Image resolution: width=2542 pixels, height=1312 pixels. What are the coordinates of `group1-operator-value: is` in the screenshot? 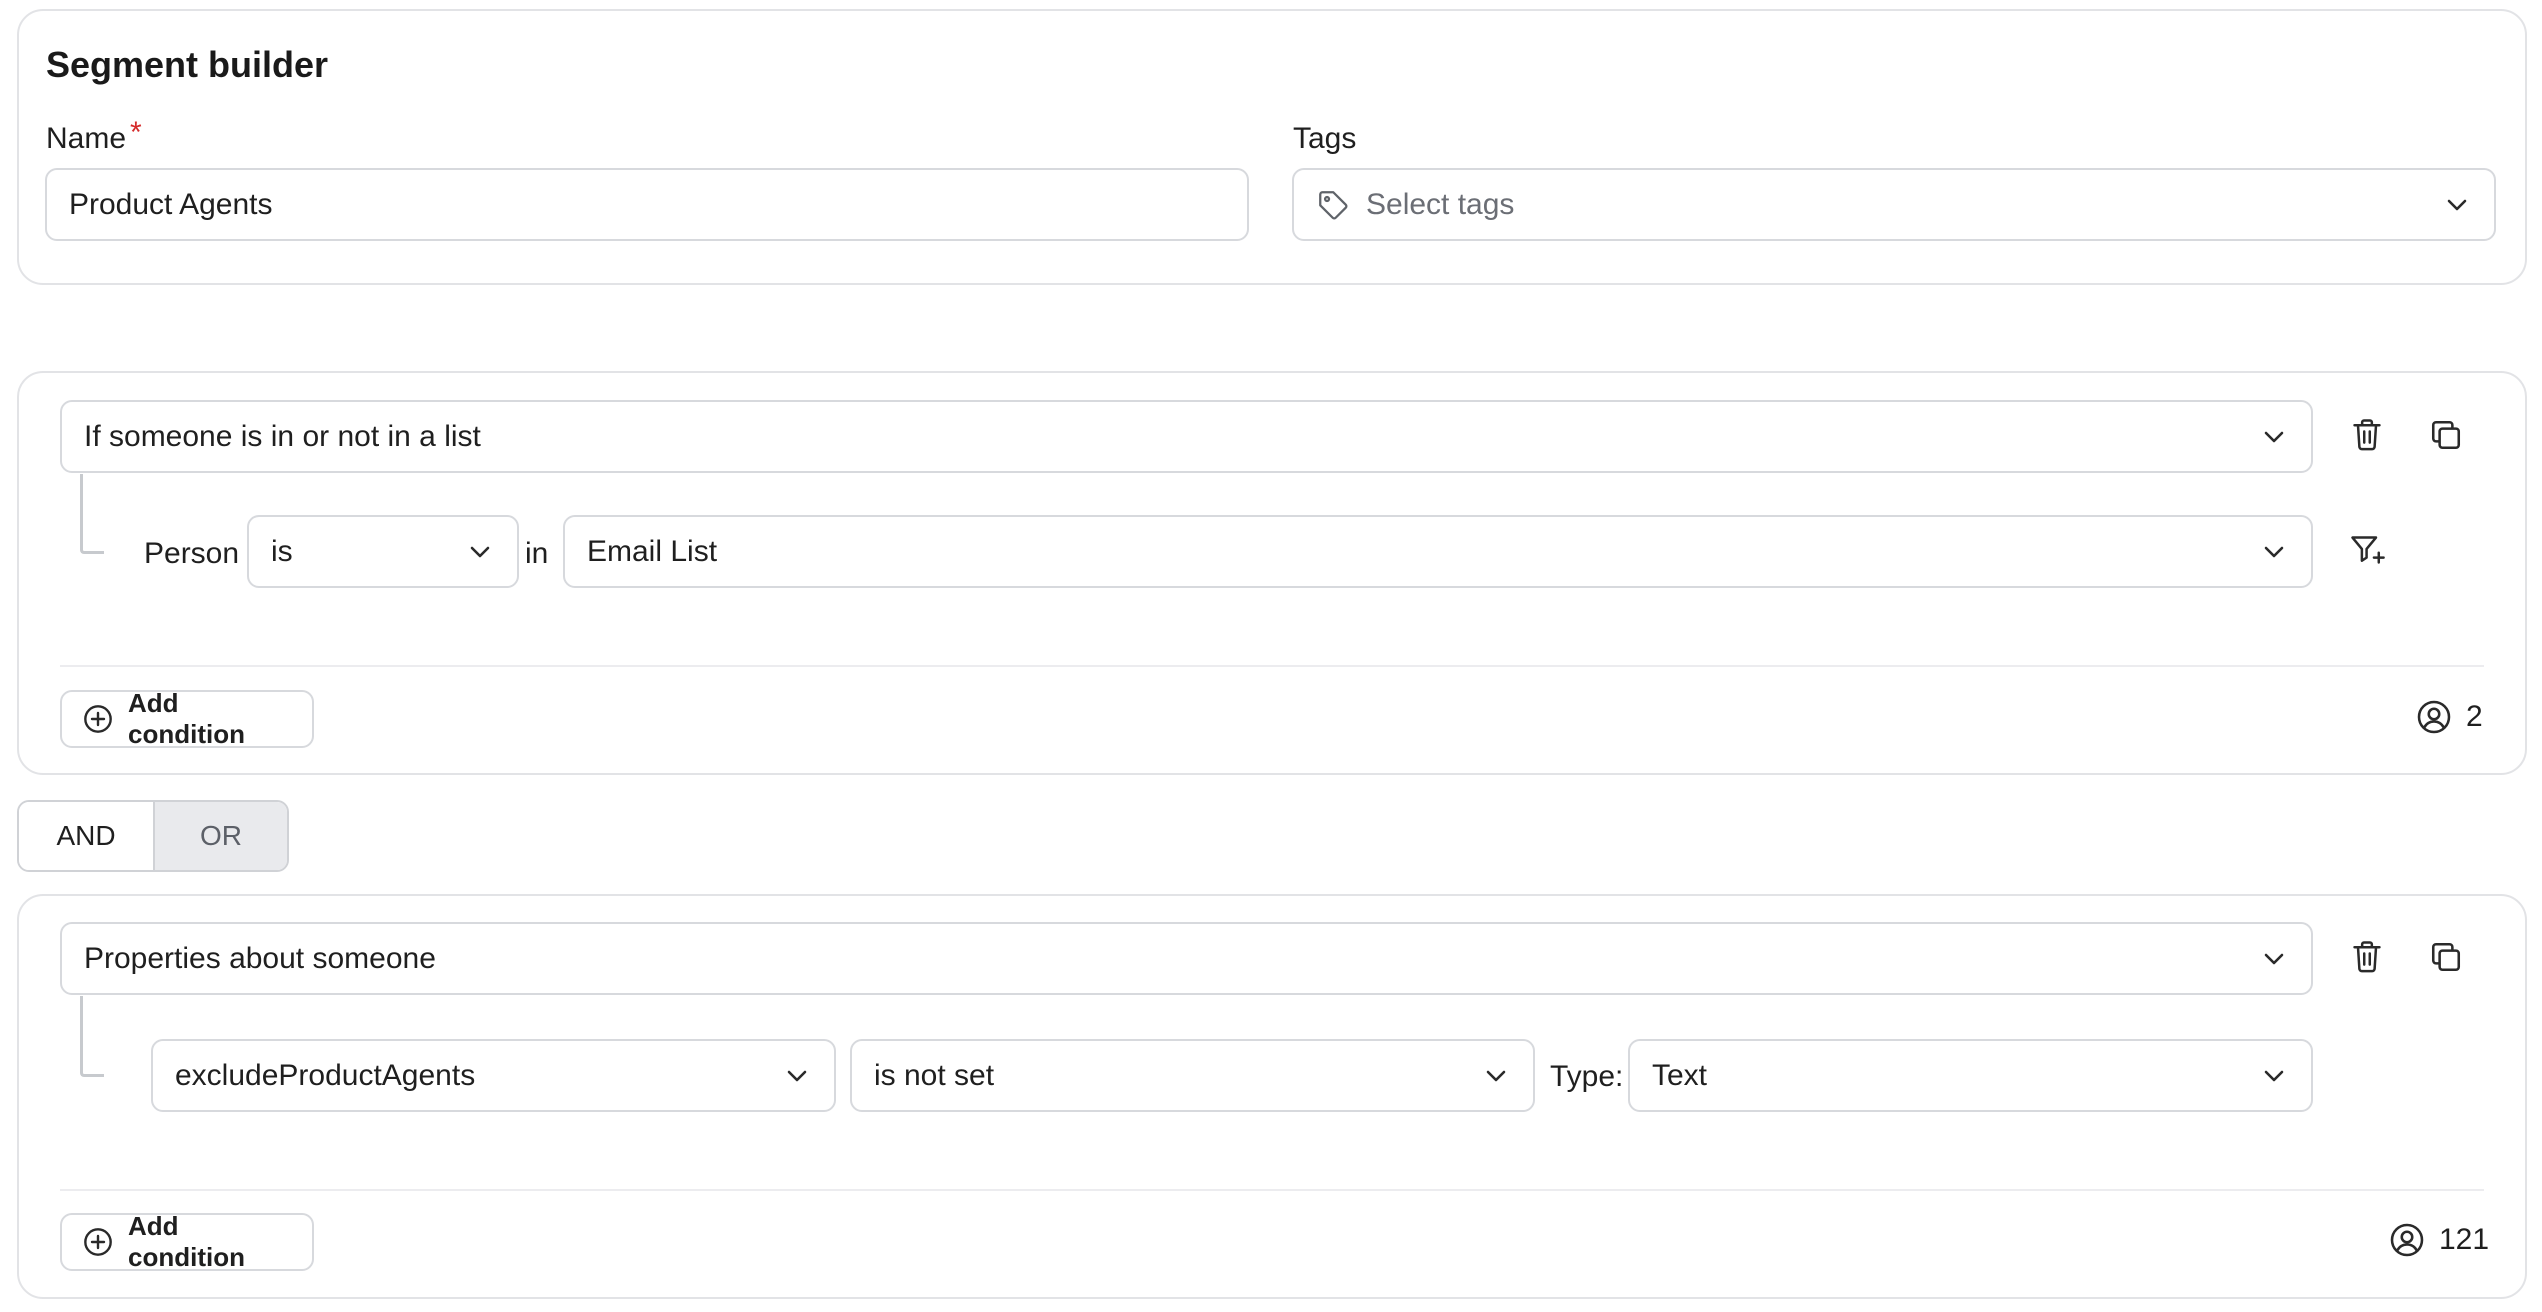 It's located at (282, 551).